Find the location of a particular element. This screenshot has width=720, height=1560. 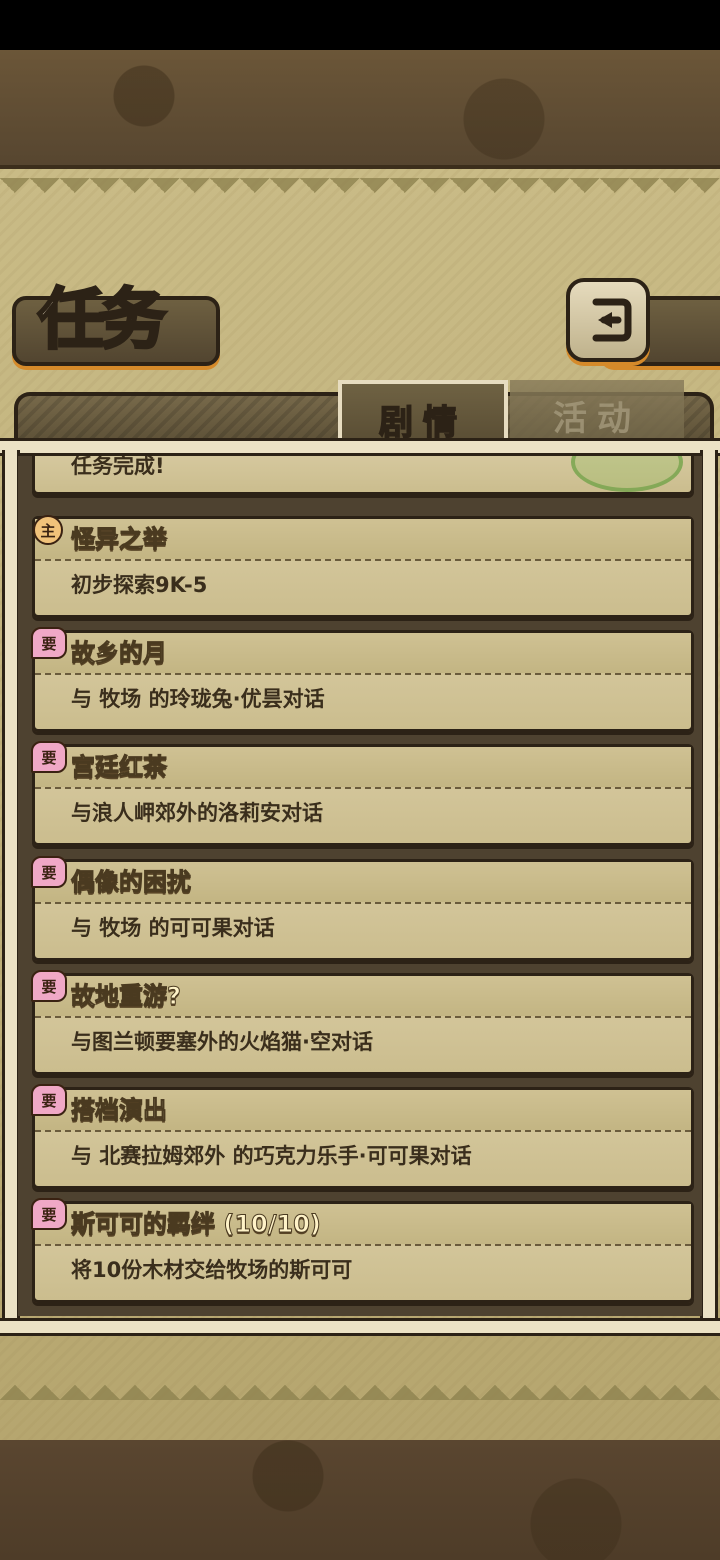

quest-header: 要 偶像的困扰 is located at coordinates (361, 880).